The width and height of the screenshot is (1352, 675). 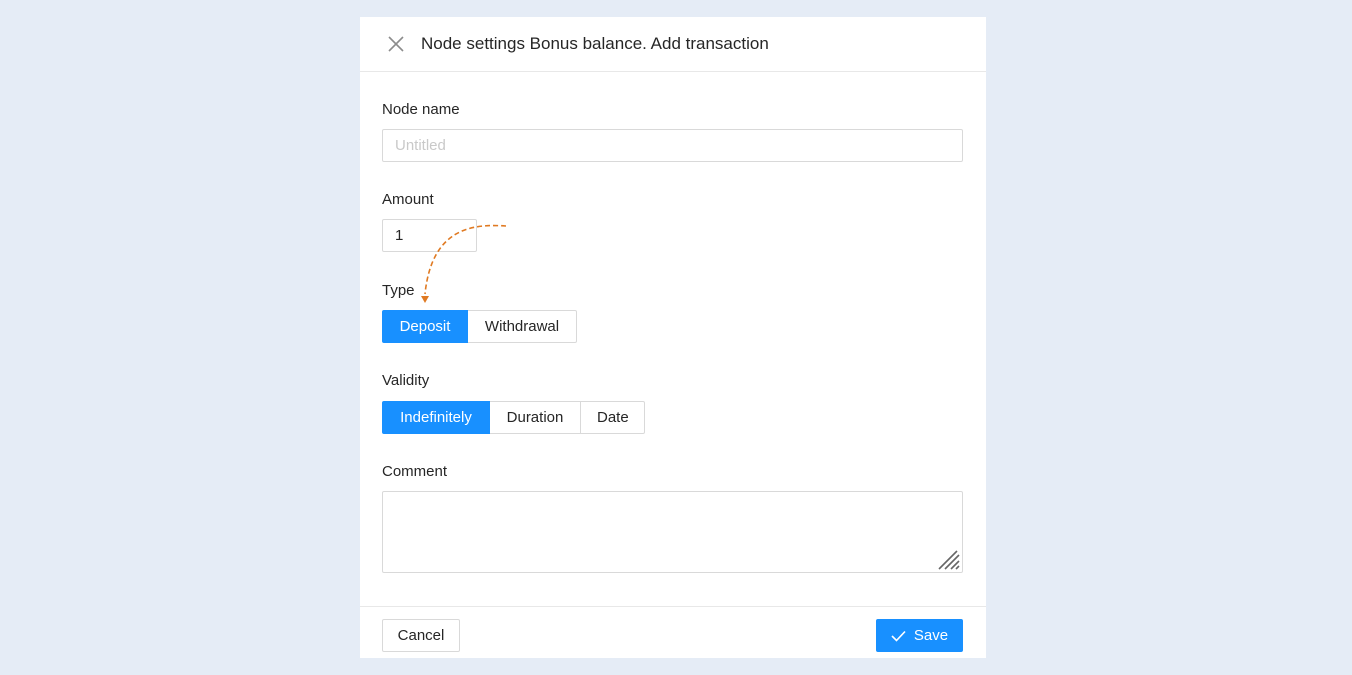 I want to click on comment-label: Comment, so click(x=415, y=471).